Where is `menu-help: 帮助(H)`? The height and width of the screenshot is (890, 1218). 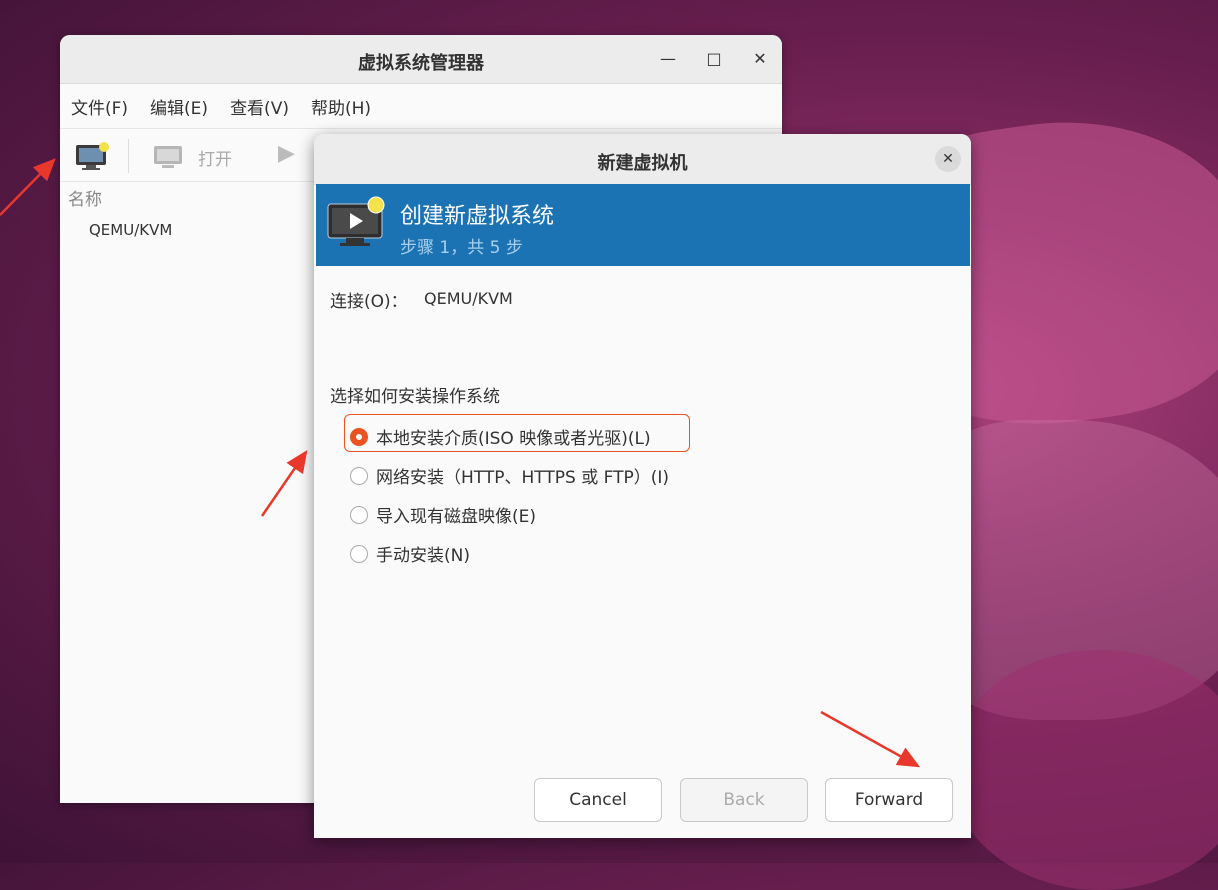 menu-help: 帮助(H) is located at coordinates (341, 106).